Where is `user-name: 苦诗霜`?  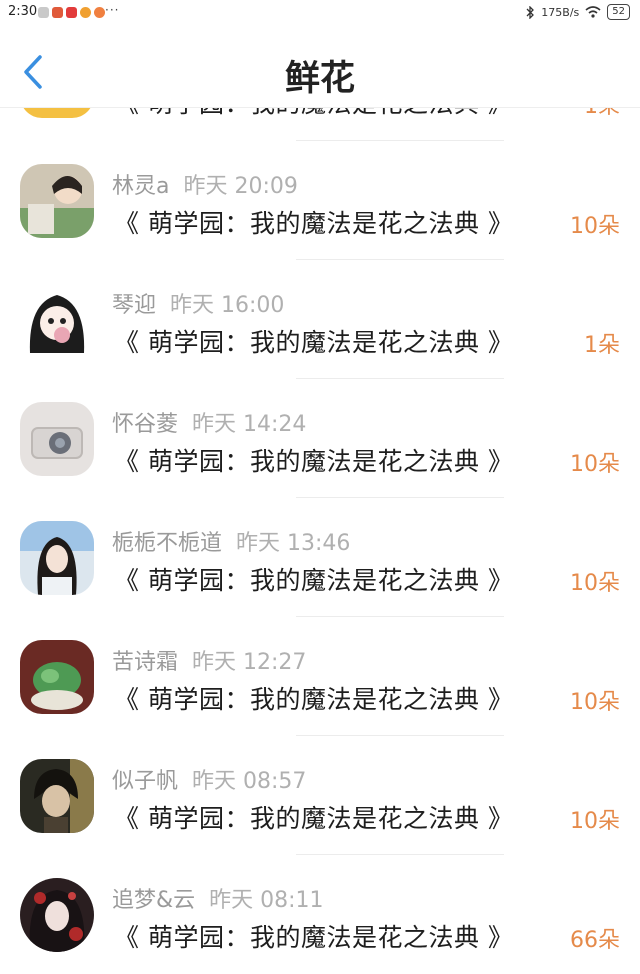 user-name: 苦诗霜 is located at coordinates (145, 662).